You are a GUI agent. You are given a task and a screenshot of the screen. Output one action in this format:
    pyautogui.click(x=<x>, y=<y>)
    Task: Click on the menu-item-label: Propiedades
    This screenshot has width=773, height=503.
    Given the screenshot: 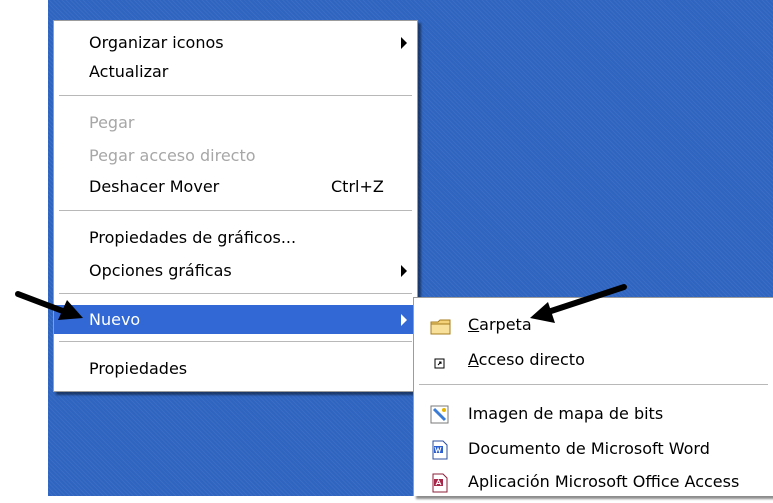 What is the action you would take?
    pyautogui.click(x=138, y=368)
    